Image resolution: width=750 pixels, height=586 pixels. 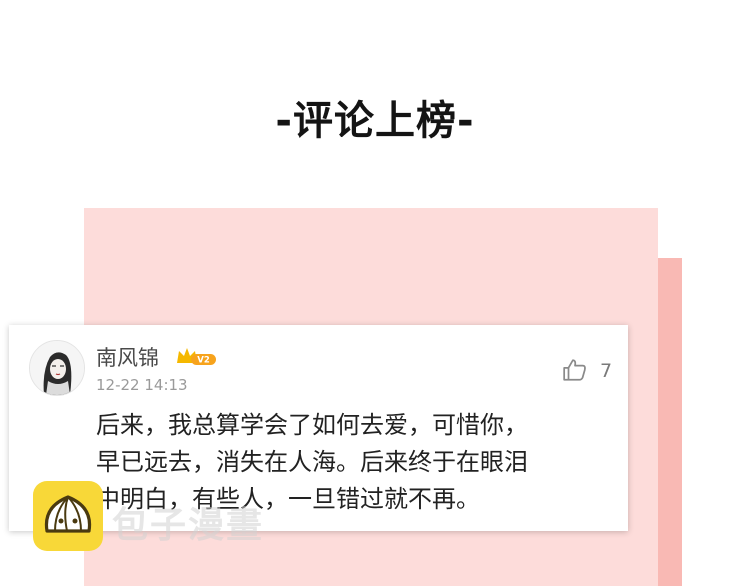 What do you see at coordinates (196, 357) in the screenshot?
I see `crown-badge-icon: V2` at bounding box center [196, 357].